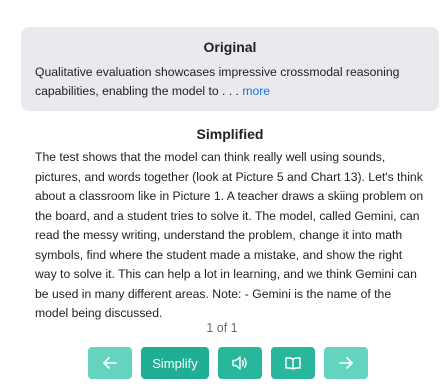  I want to click on toolbar: Simplify, so click(228, 363).